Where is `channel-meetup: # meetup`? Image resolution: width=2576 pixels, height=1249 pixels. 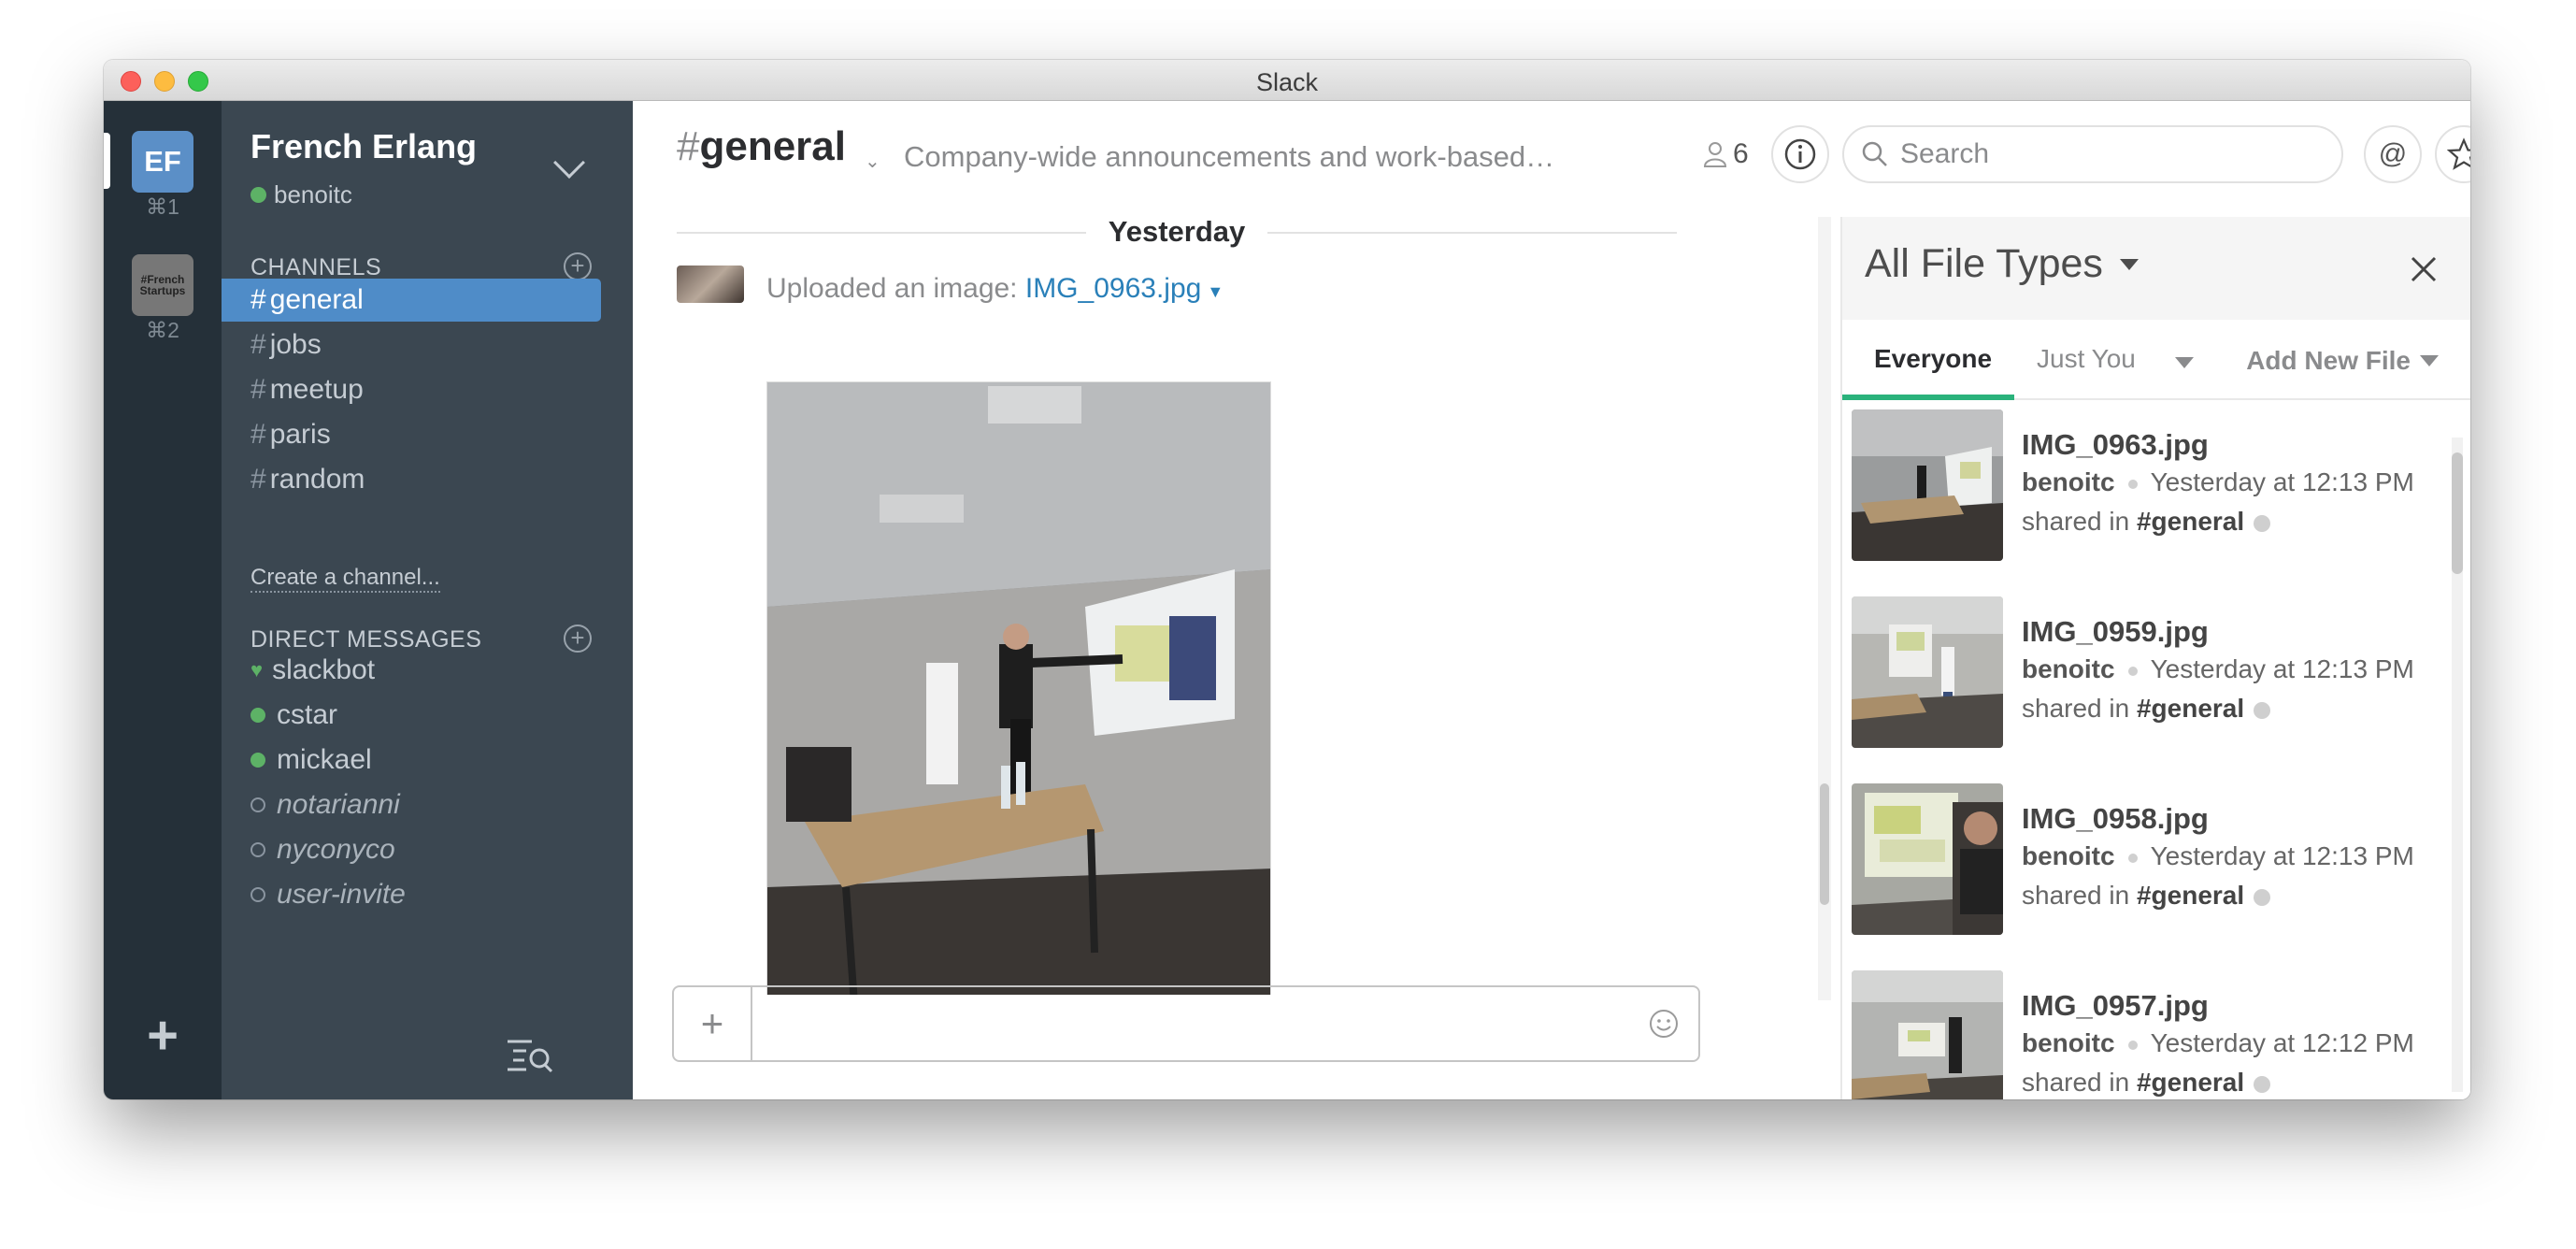
channel-meetup: # meetup is located at coordinates (415, 389).